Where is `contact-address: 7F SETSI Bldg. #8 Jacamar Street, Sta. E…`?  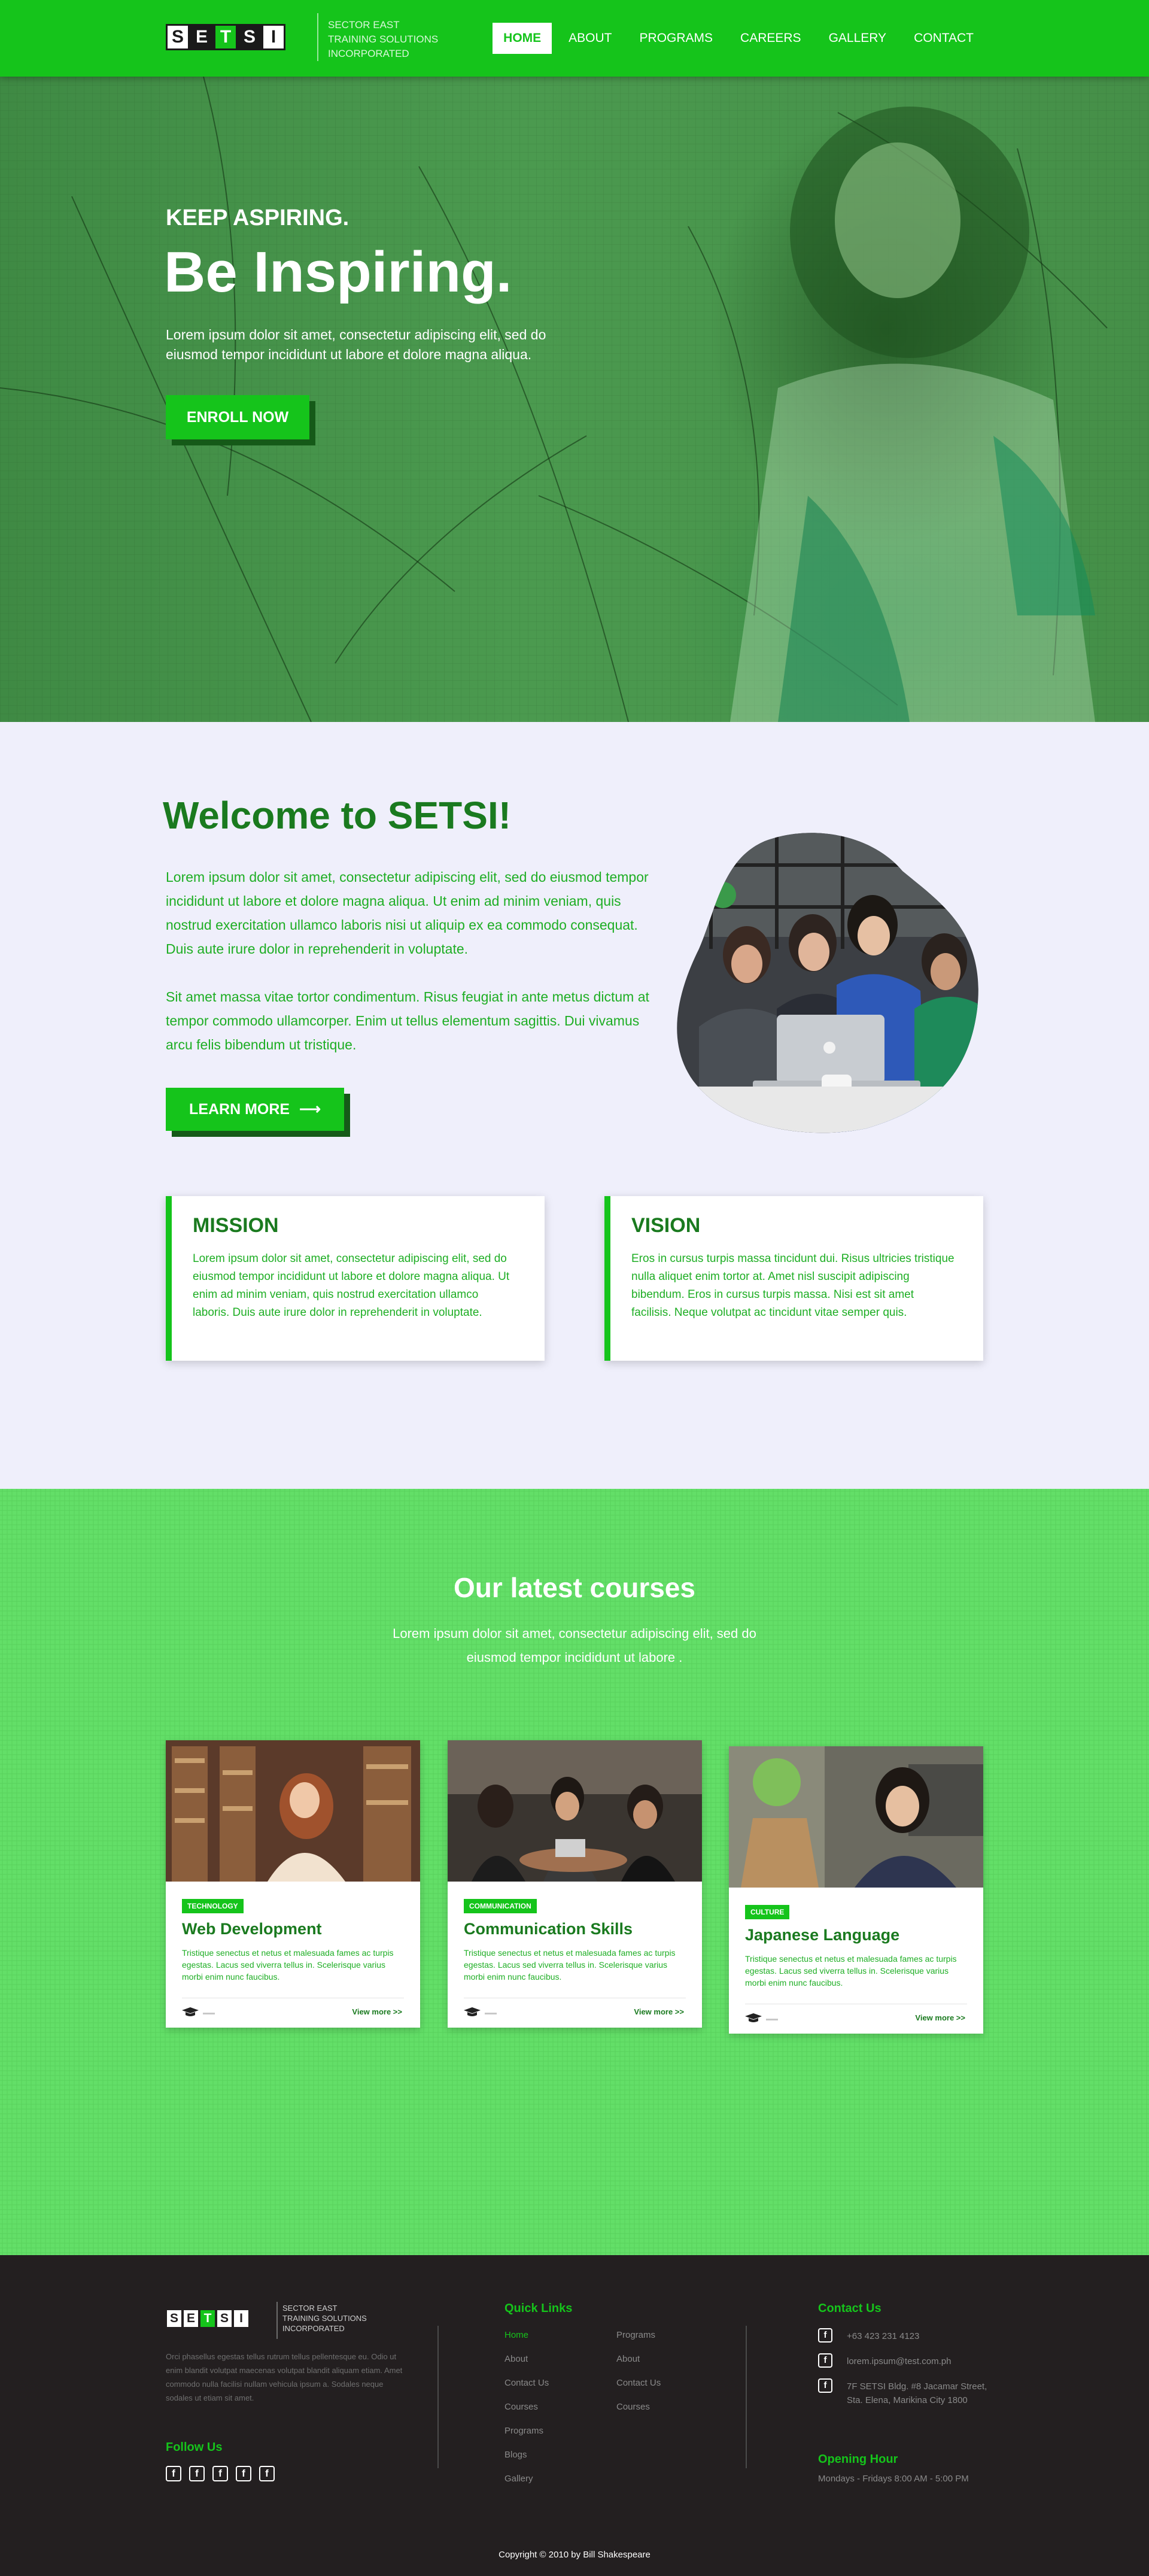
contact-address: 7F SETSI Bldg. #8 Jacamar Street, Sta. E… is located at coordinates (917, 2393).